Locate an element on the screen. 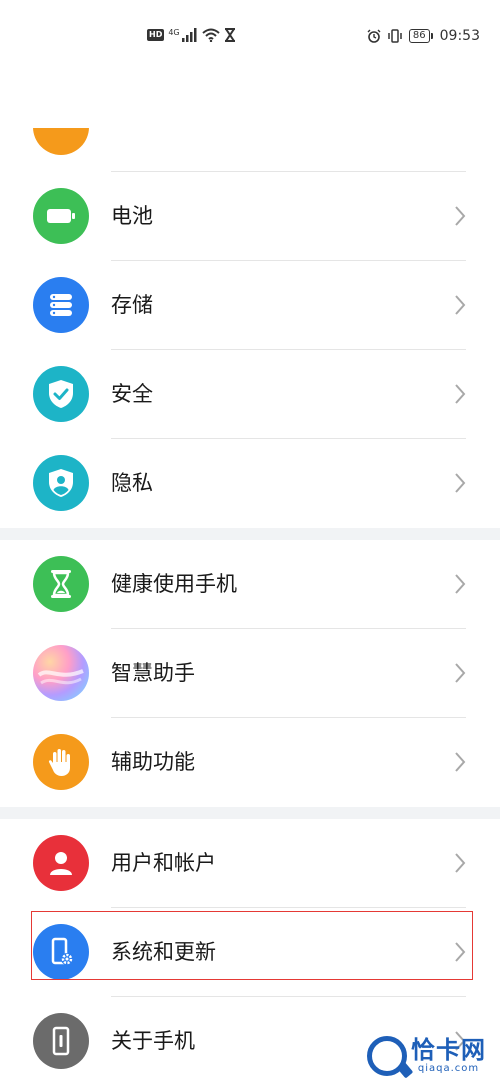 This screenshot has width=500, height=1084. user-icon is located at coordinates (61, 863).